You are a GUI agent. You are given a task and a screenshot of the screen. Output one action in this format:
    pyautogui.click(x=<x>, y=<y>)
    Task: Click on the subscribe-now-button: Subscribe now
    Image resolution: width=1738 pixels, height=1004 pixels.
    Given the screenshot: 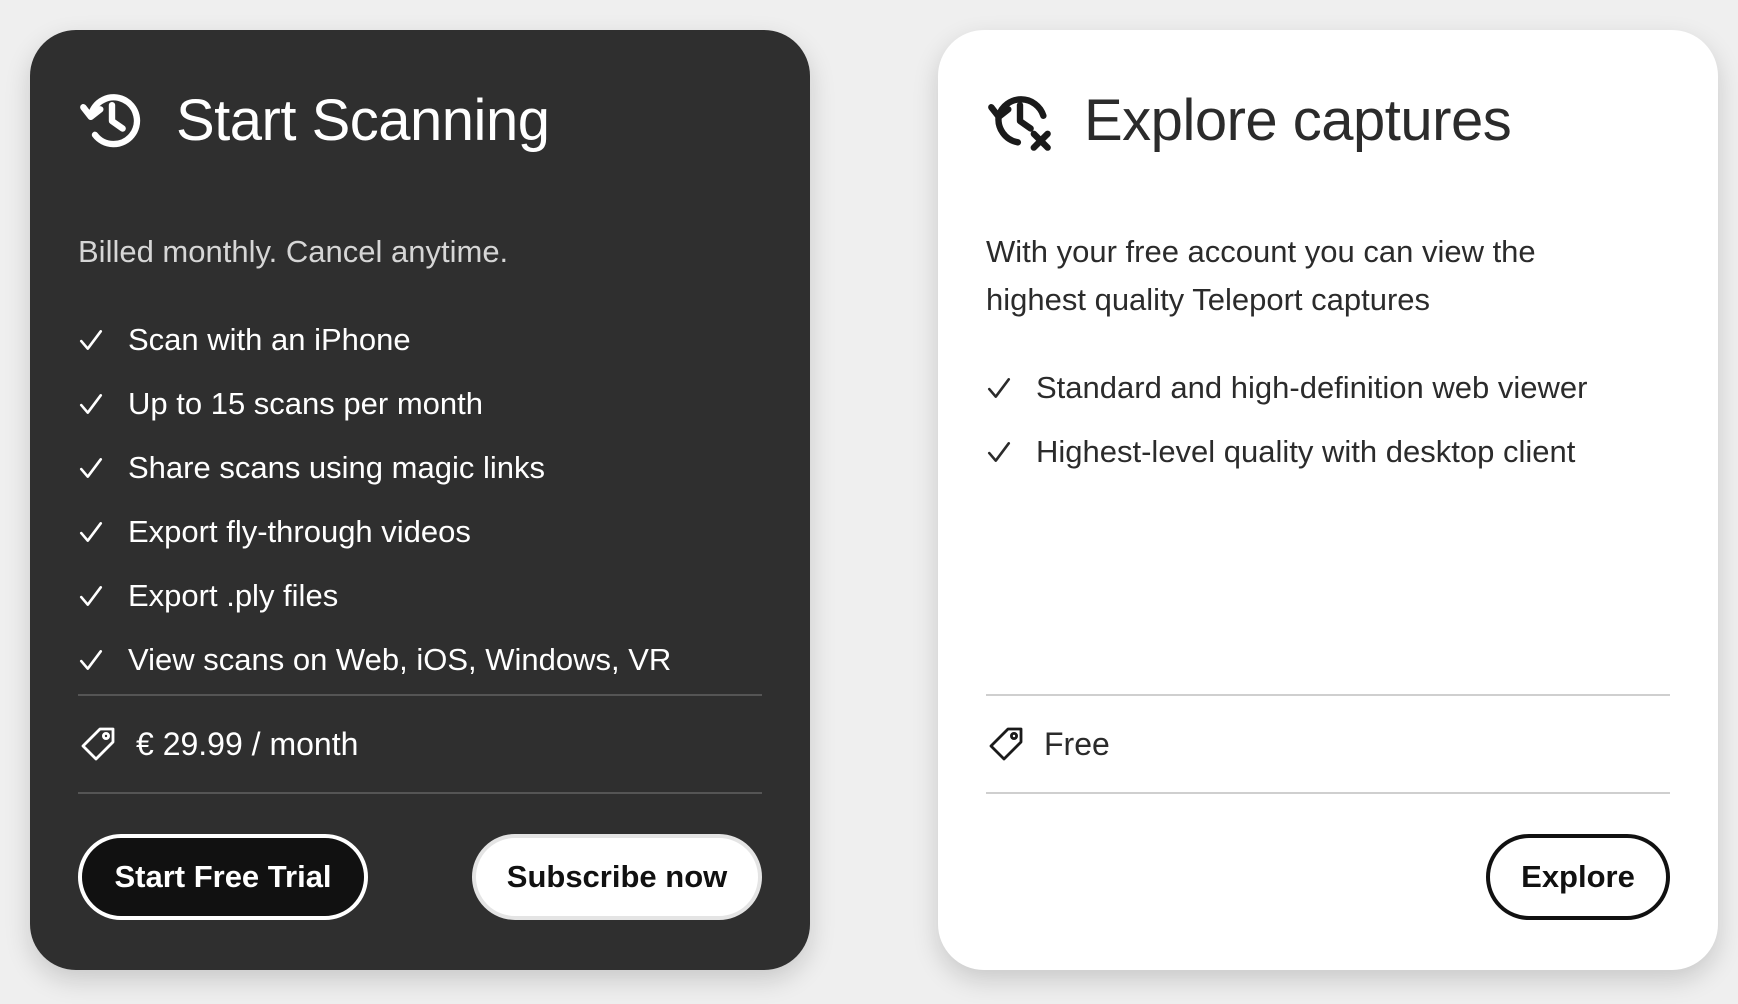 What is the action you would take?
    pyautogui.click(x=617, y=877)
    